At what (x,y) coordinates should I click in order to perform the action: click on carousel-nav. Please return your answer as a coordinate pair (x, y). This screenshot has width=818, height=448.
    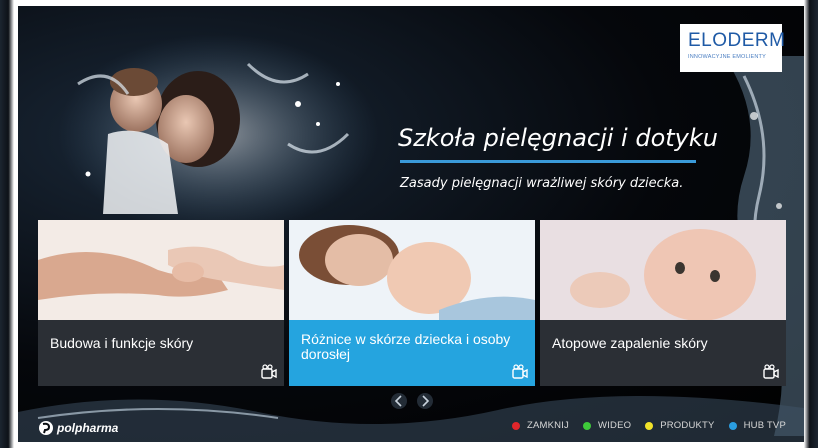
    Looking at the image, I should click on (413, 401).